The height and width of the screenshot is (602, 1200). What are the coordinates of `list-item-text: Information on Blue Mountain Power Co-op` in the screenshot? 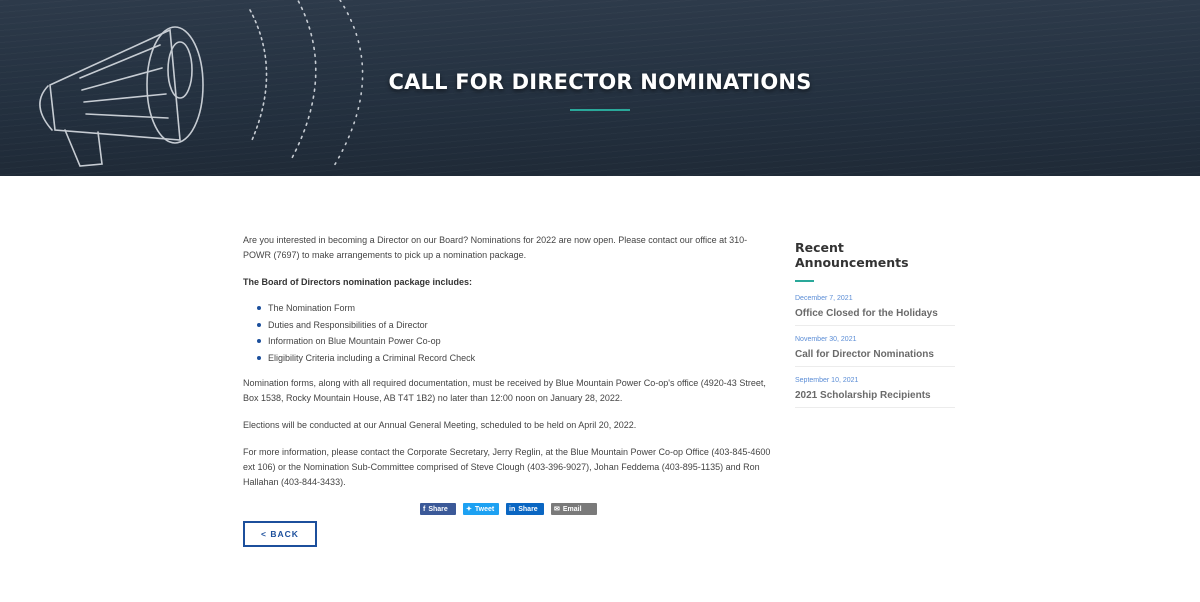 It's located at (354, 341).